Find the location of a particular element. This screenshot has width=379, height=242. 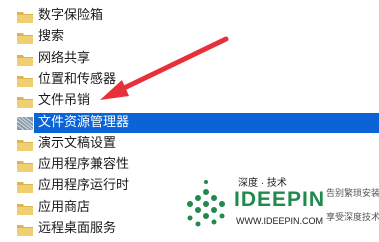

watermark-title: 深度 · 技术 is located at coordinates (262, 183).